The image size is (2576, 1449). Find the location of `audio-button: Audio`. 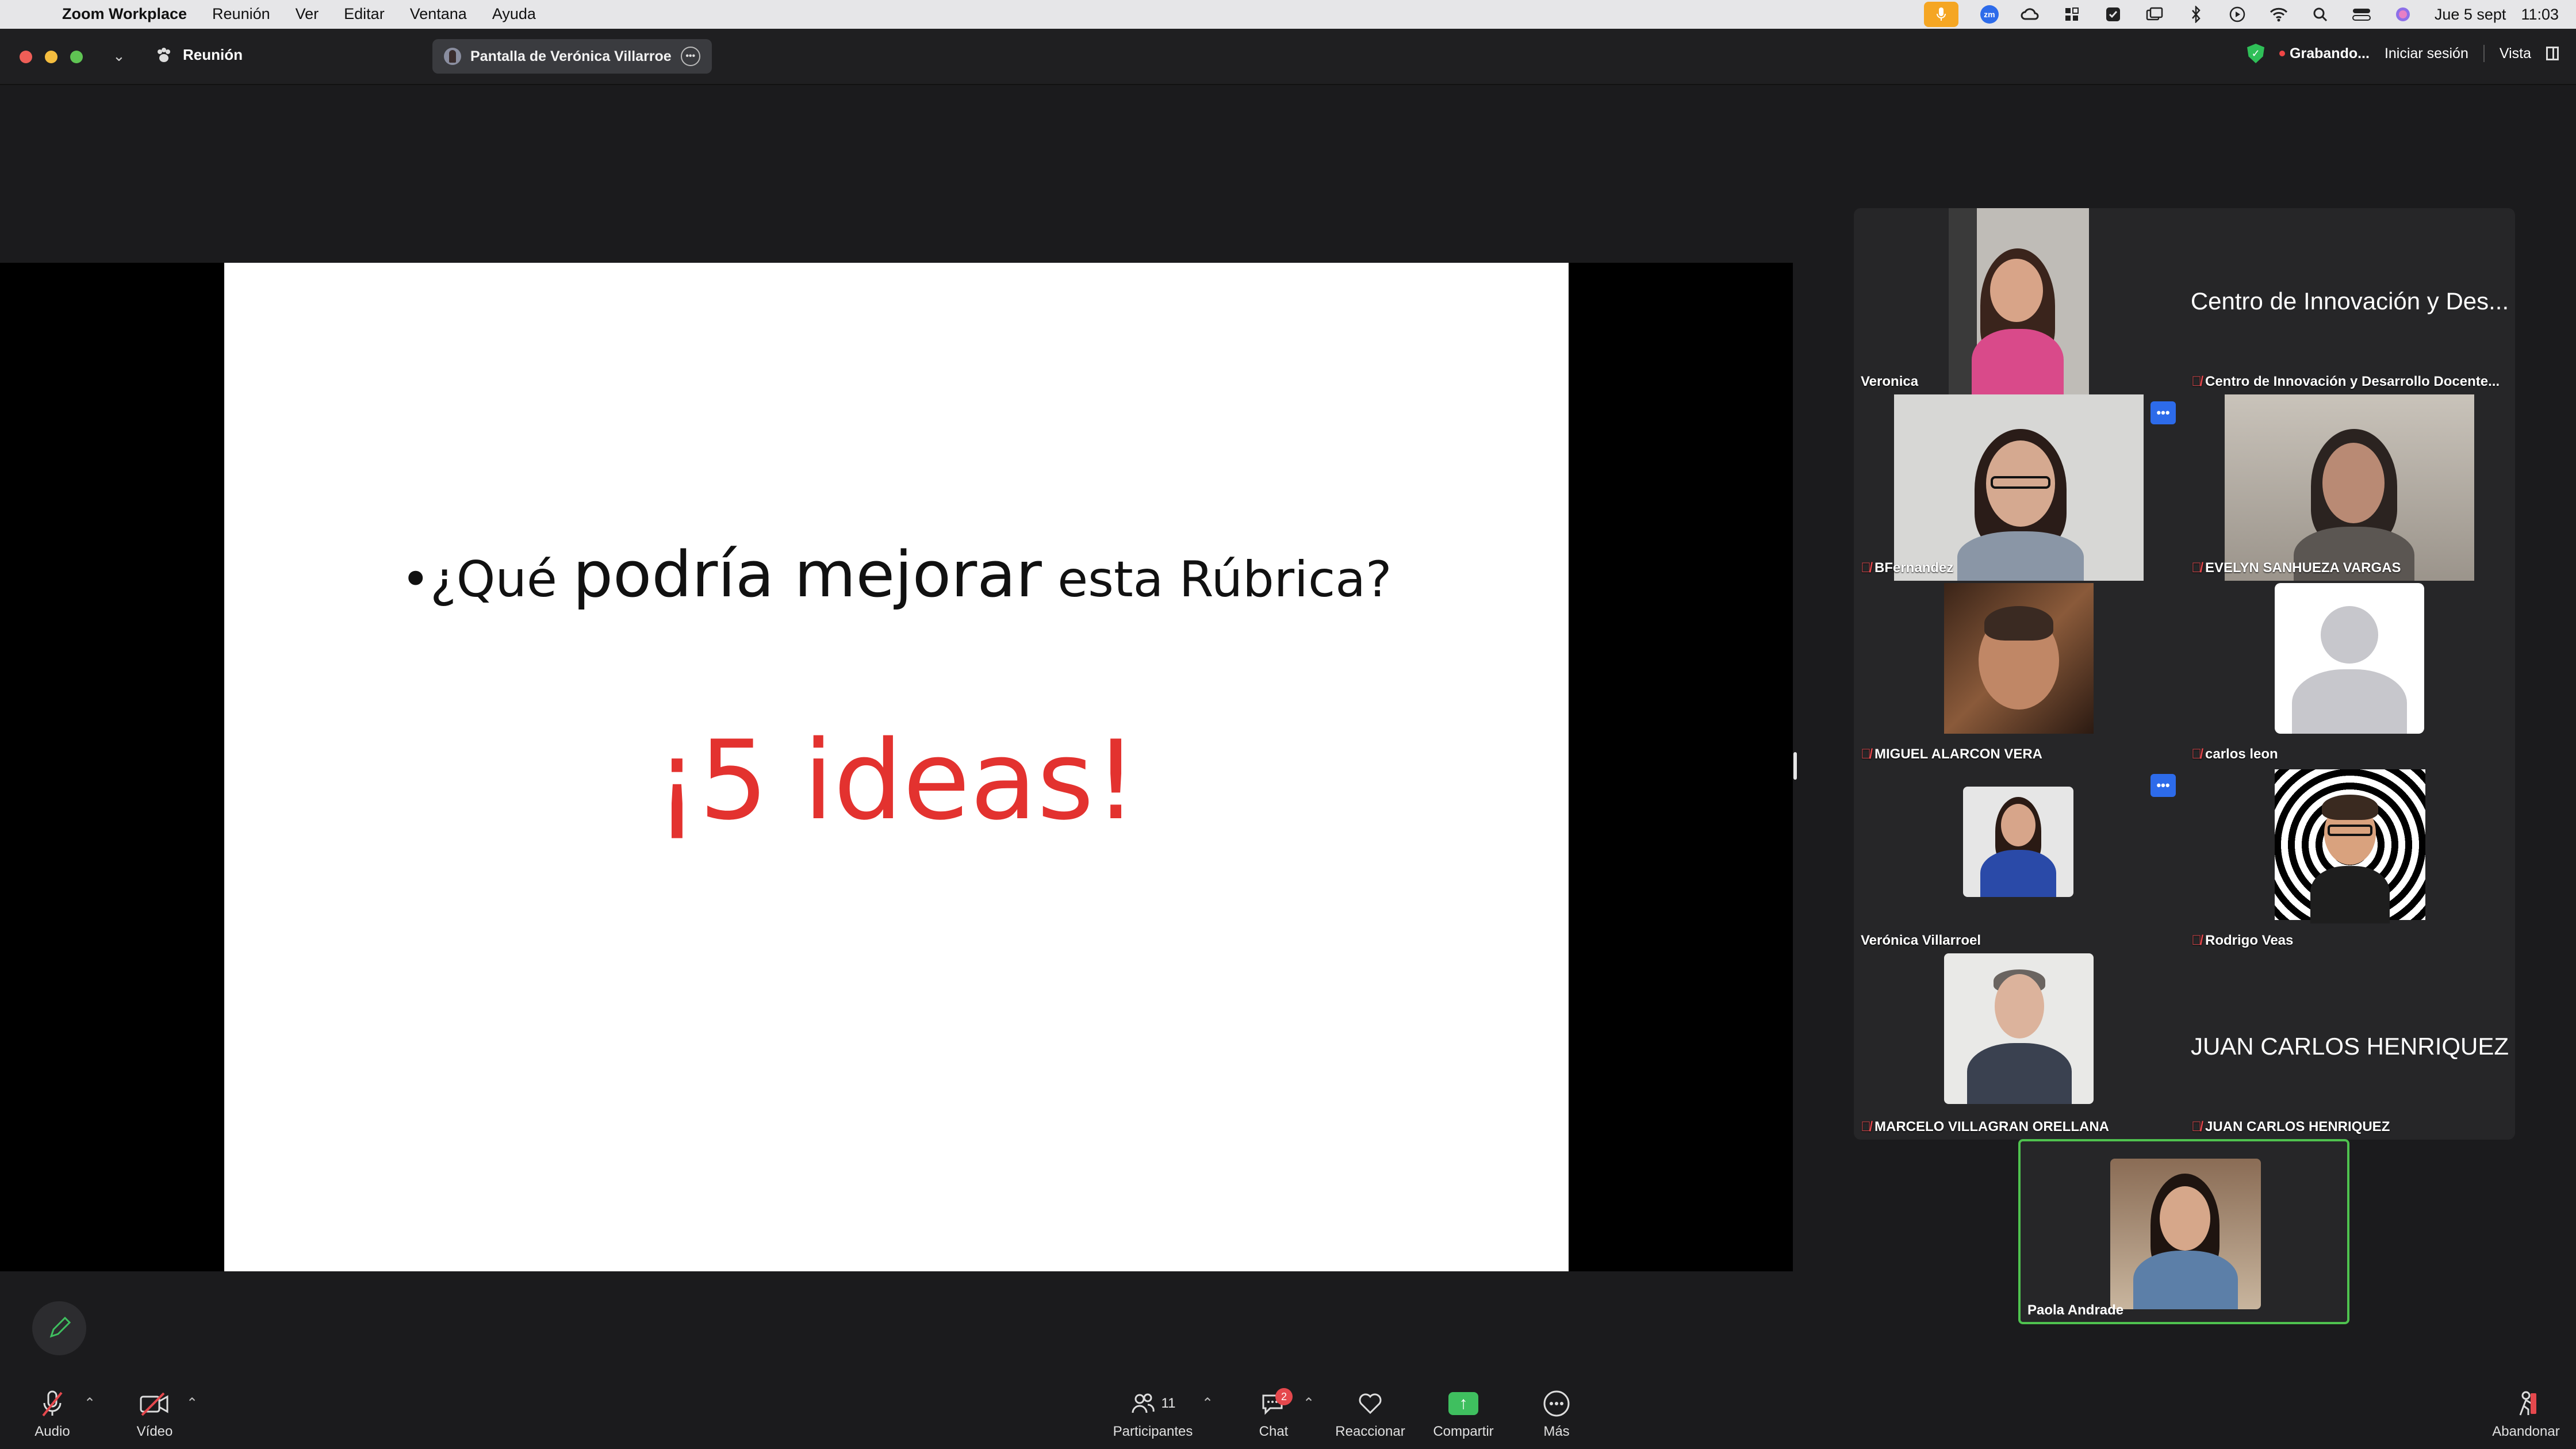

audio-button: Audio is located at coordinates (52, 1414).